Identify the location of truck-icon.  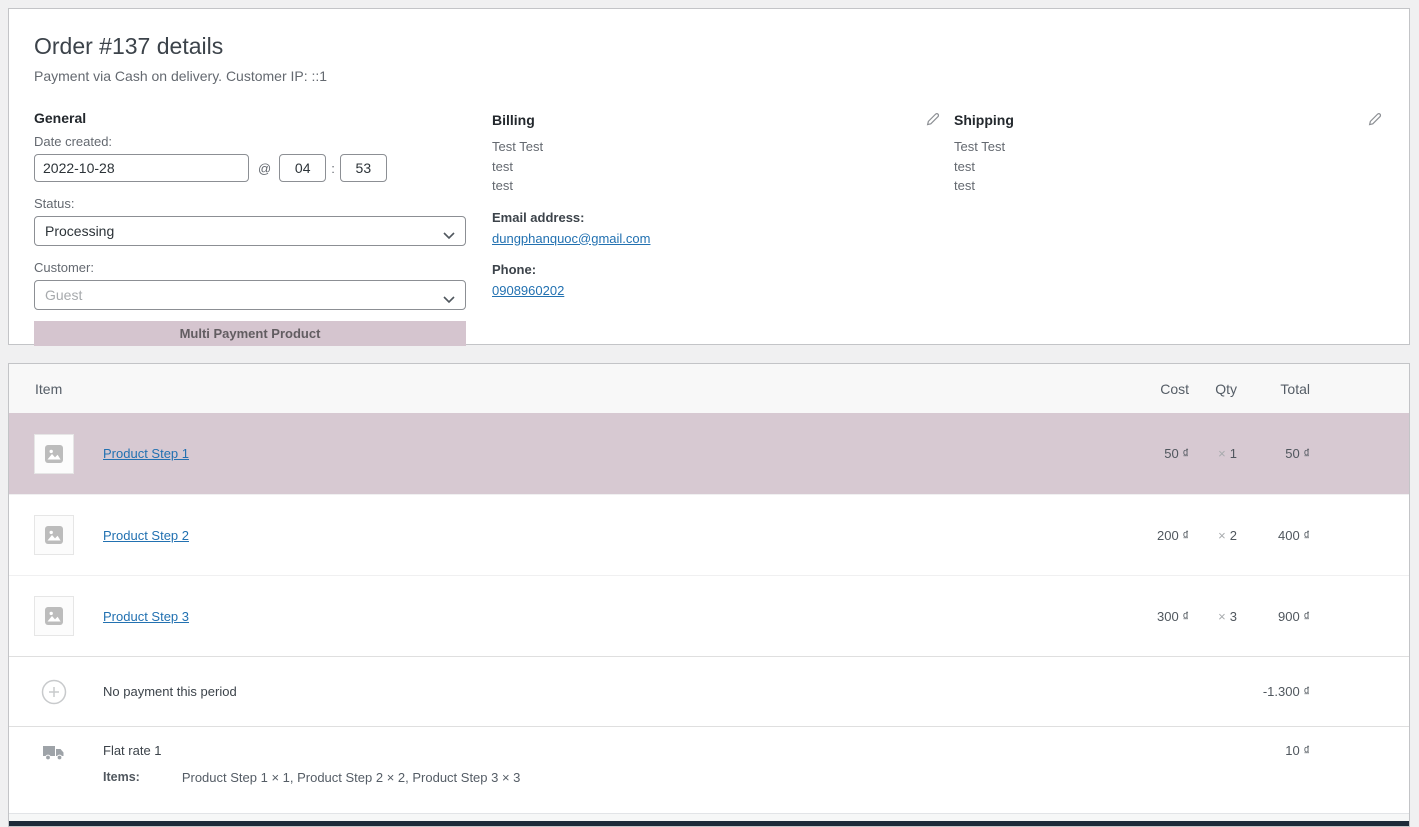
(54, 753).